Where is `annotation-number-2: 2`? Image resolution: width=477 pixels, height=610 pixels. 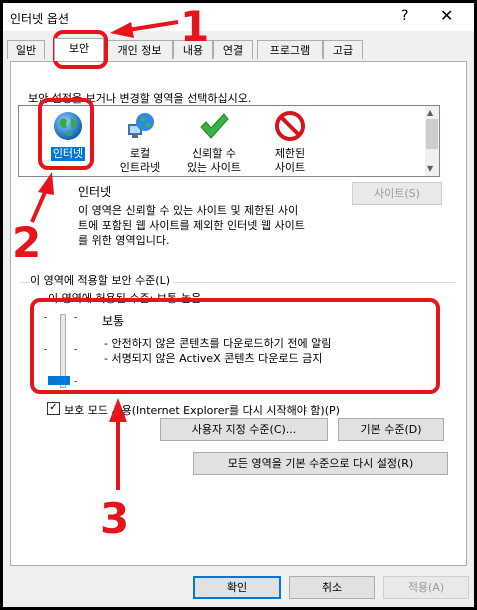 annotation-number-2: 2 is located at coordinates (27, 242).